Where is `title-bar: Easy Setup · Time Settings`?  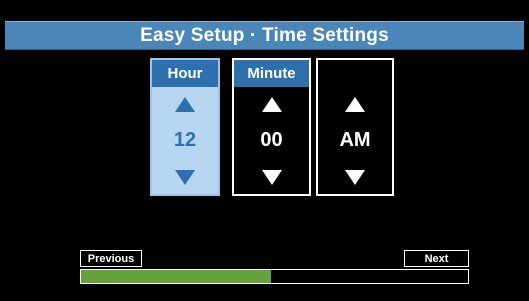
title-bar: Easy Setup · Time Settings is located at coordinates (264, 35).